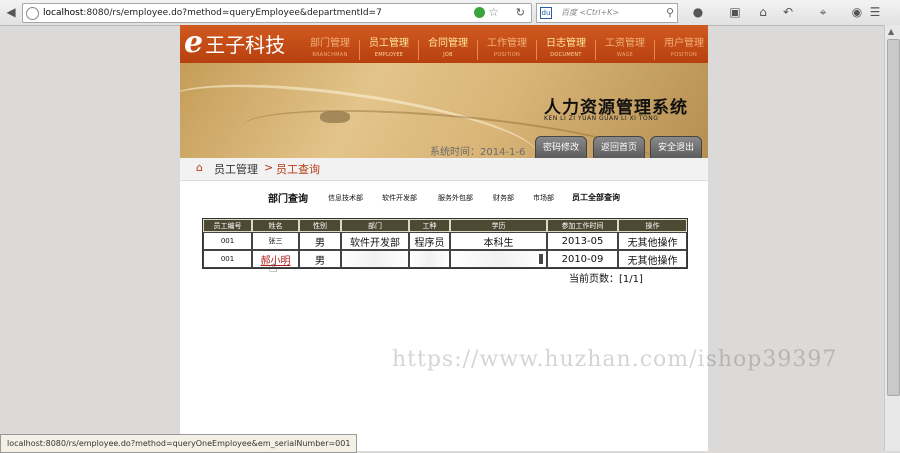  I want to click on banner-decoration, so click(335, 117).